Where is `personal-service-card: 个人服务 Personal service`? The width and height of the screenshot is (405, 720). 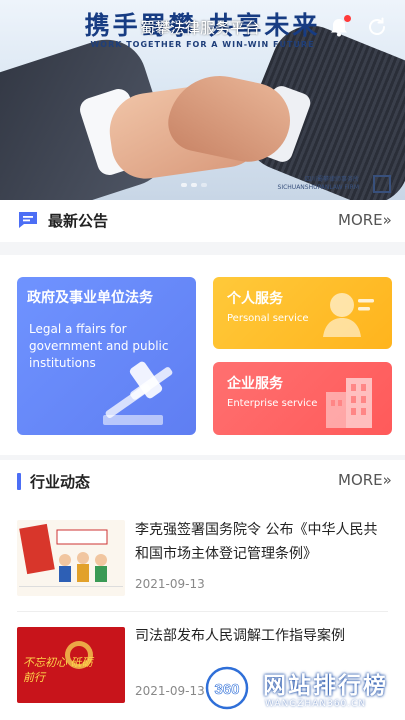
personal-service-card: 个人服务 Personal service is located at coordinates (302, 313).